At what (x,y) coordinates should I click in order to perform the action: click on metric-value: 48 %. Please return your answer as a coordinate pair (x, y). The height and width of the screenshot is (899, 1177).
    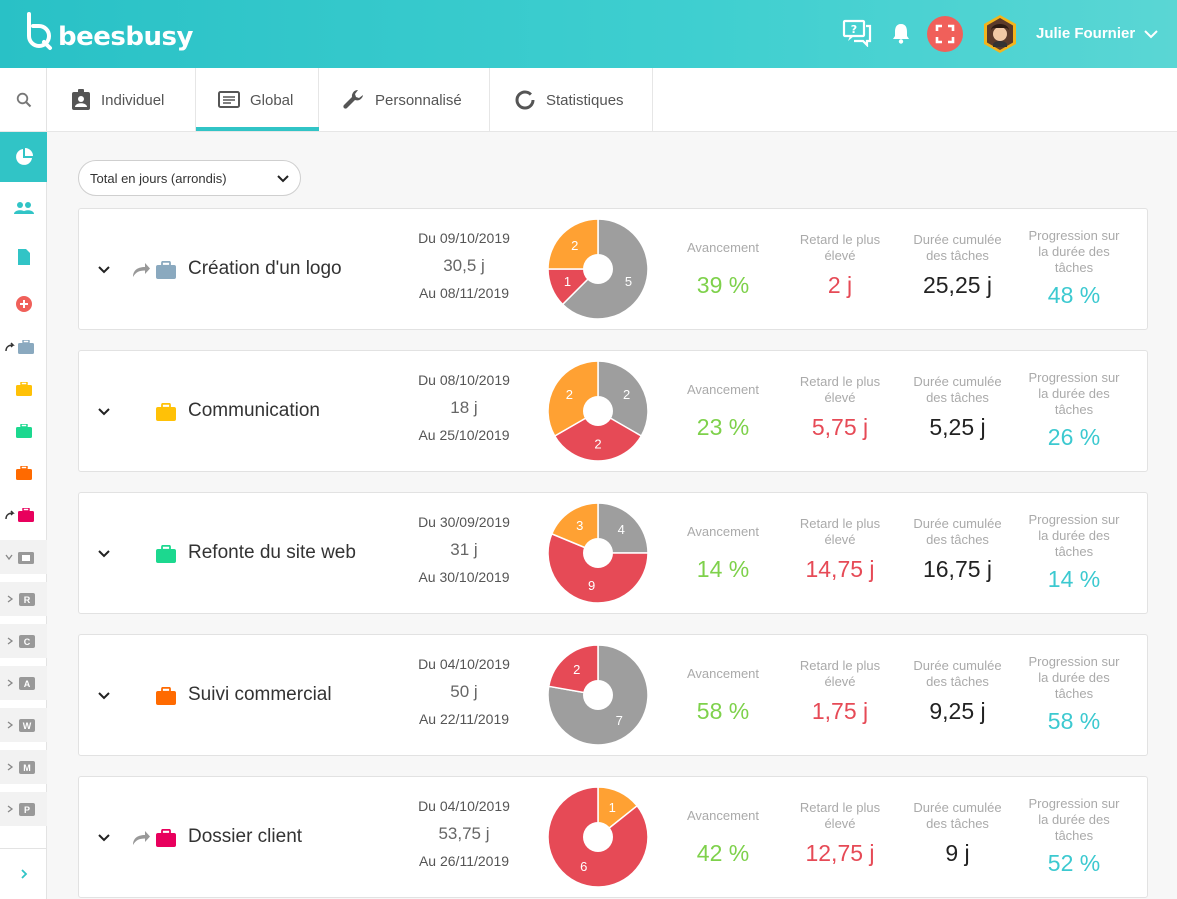
    Looking at the image, I should click on (1074, 295).